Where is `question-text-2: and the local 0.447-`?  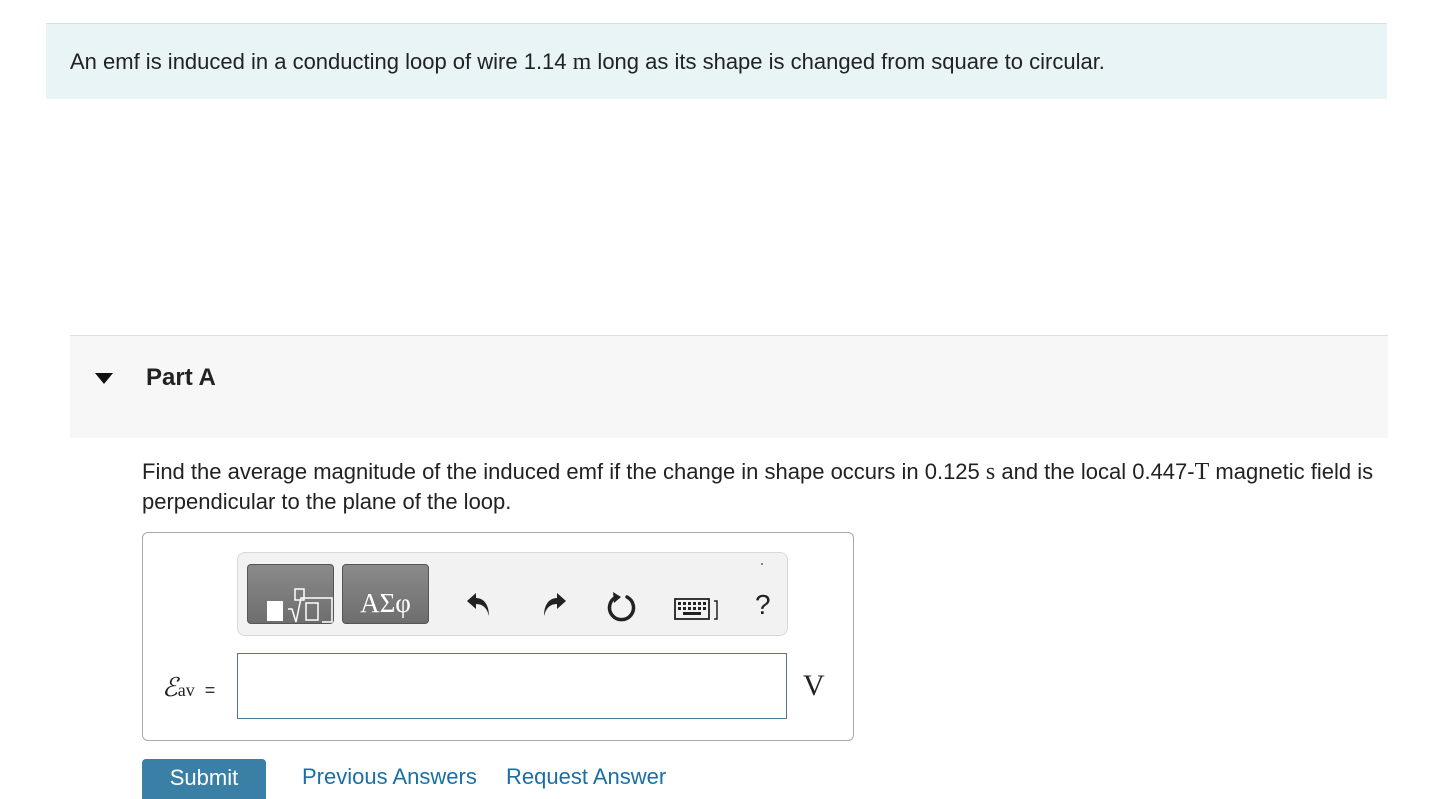
question-text-2: and the local 0.447- is located at coordinates (1095, 471).